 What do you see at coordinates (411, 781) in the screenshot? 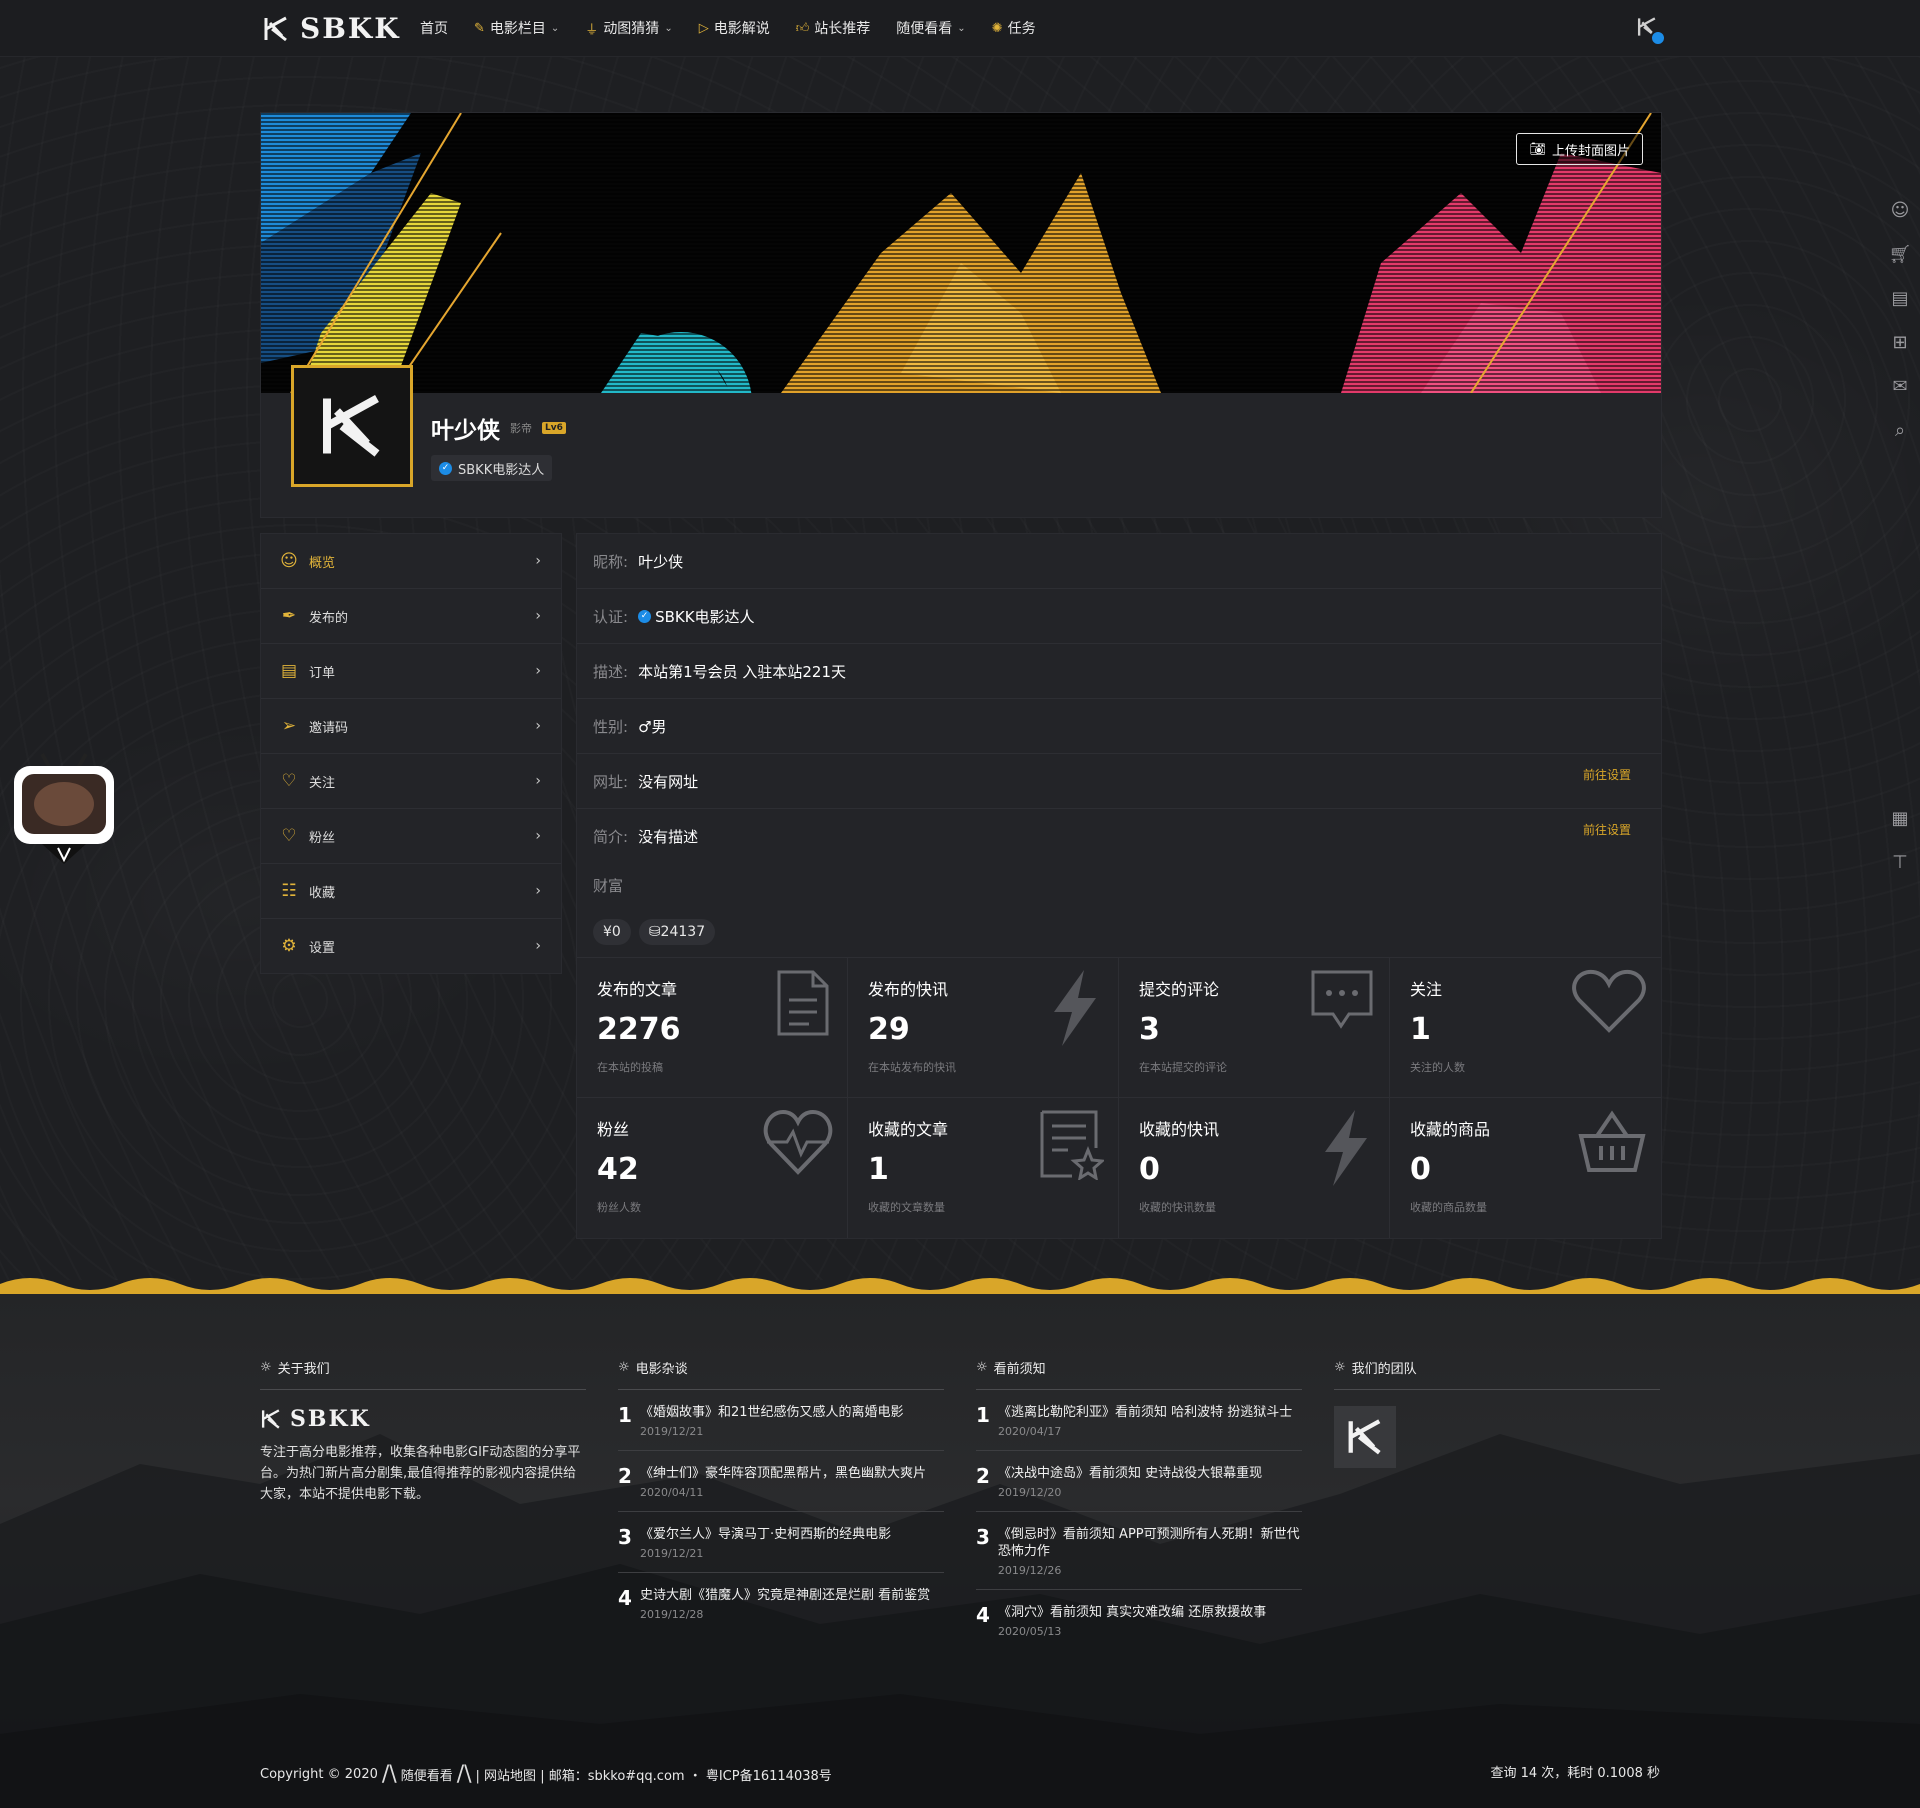
I see `sidebar-item-following: ♡ 关注 ›` at bounding box center [411, 781].